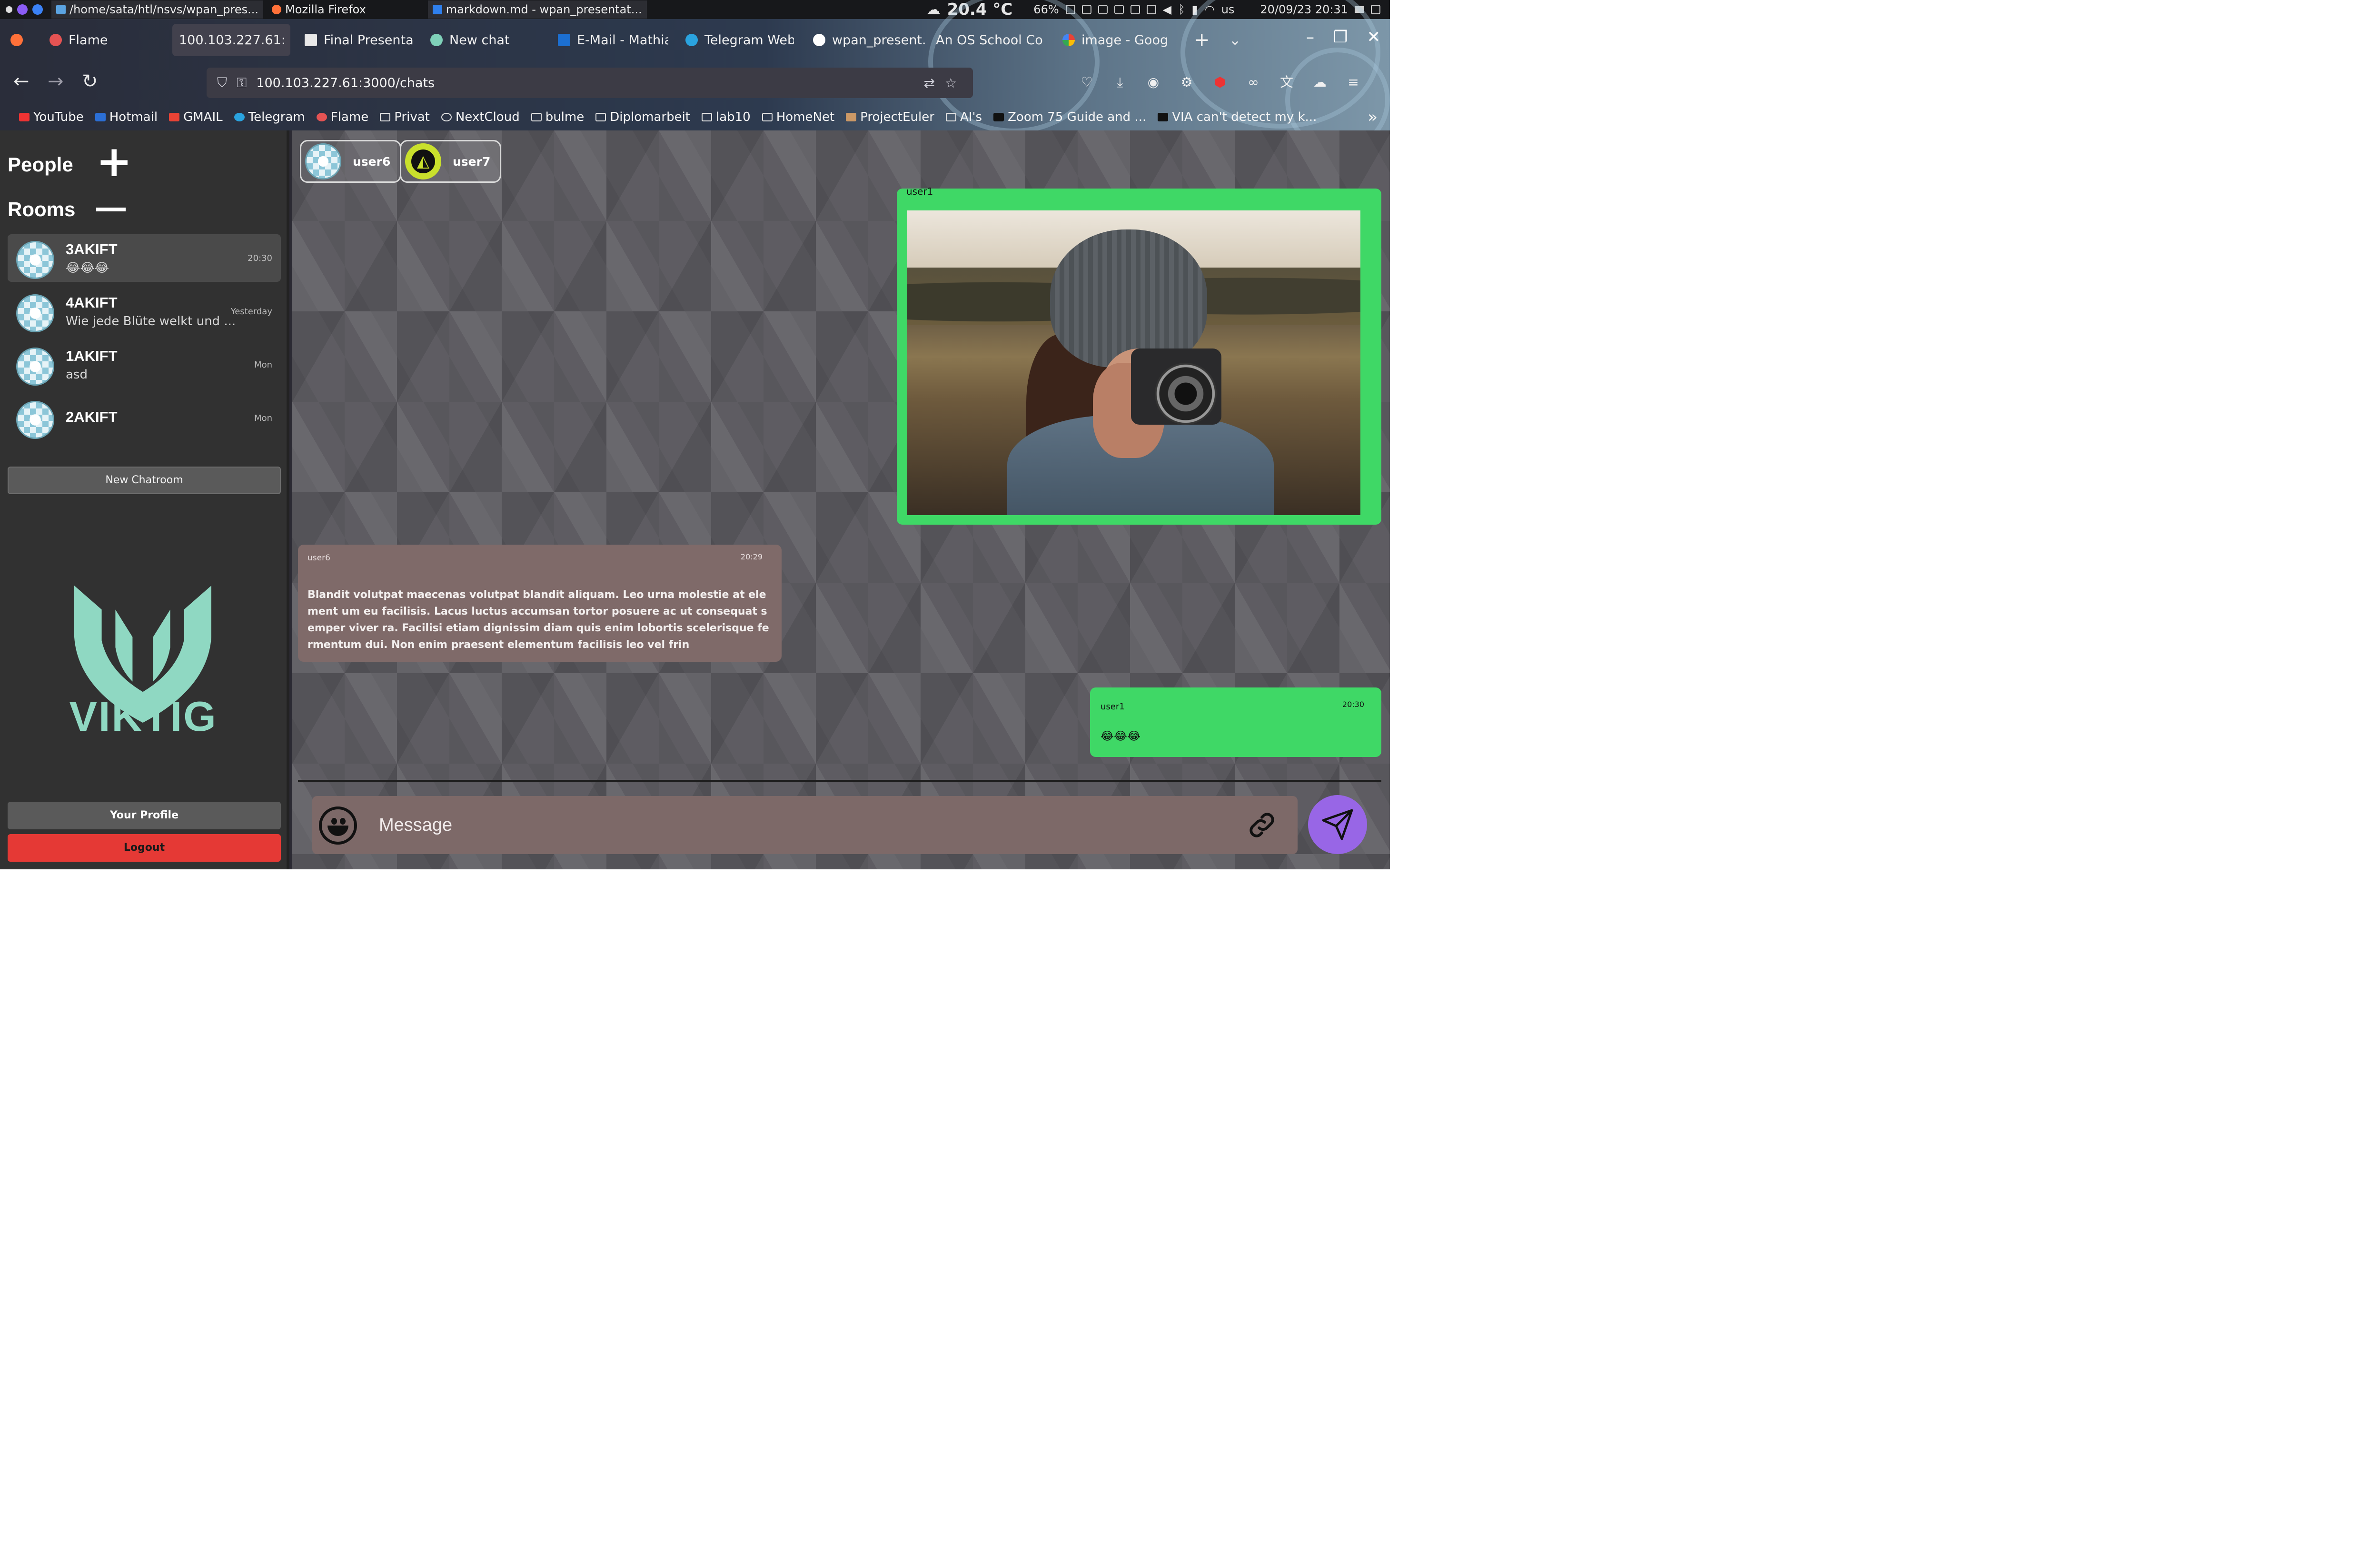 The width and height of the screenshot is (2380, 1553). Describe the element at coordinates (338, 825) in the screenshot. I see `emoji-button` at that location.